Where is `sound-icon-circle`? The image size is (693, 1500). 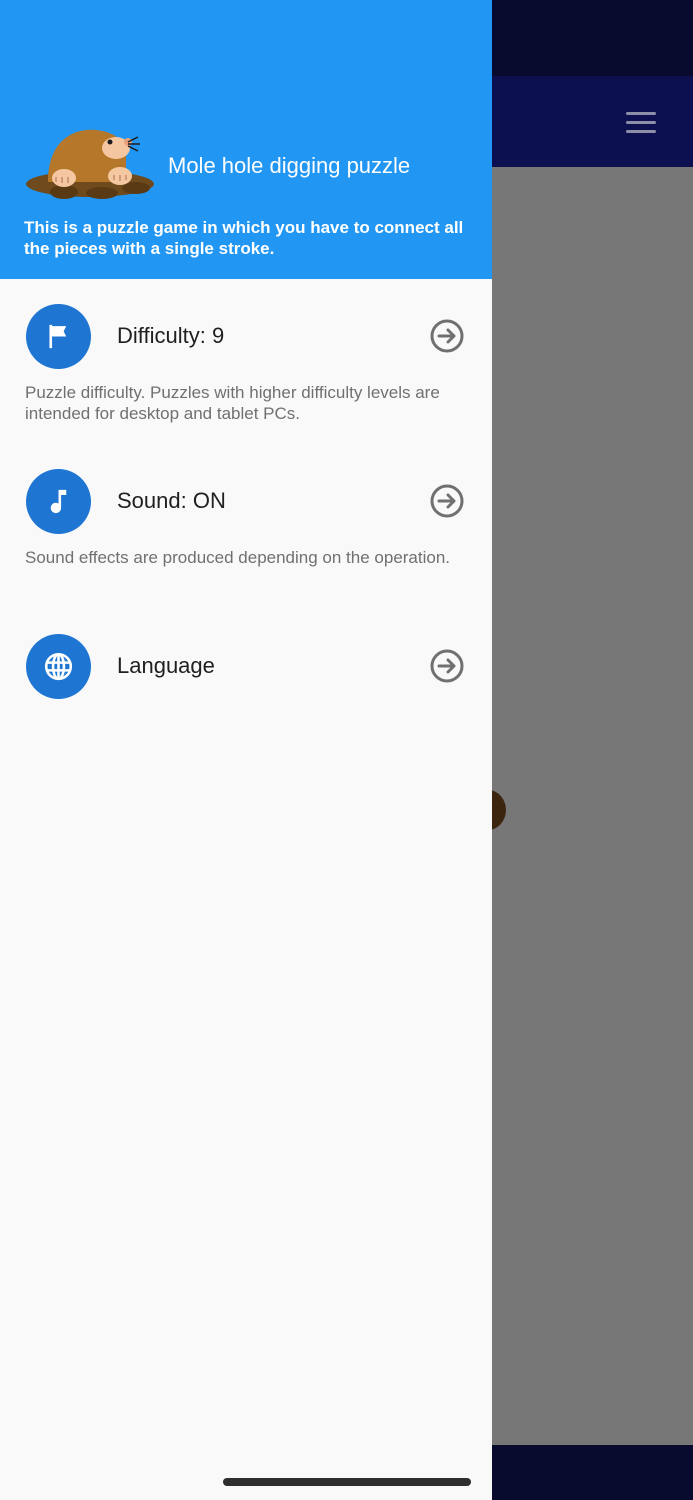 sound-icon-circle is located at coordinates (58, 501).